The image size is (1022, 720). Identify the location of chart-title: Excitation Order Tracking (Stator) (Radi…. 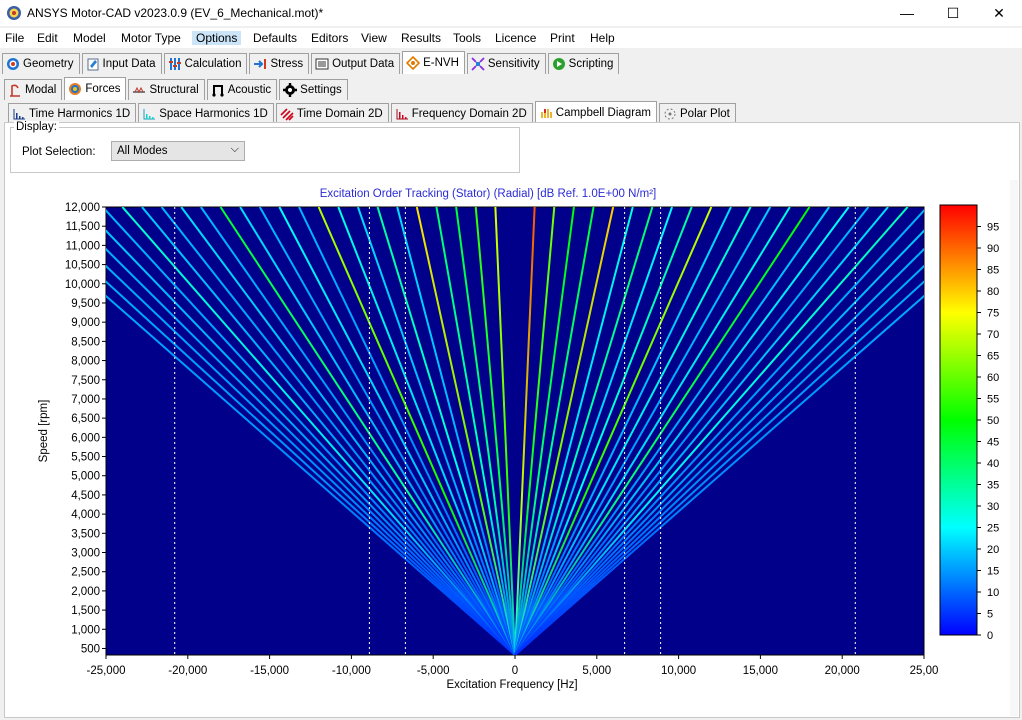
(488, 194).